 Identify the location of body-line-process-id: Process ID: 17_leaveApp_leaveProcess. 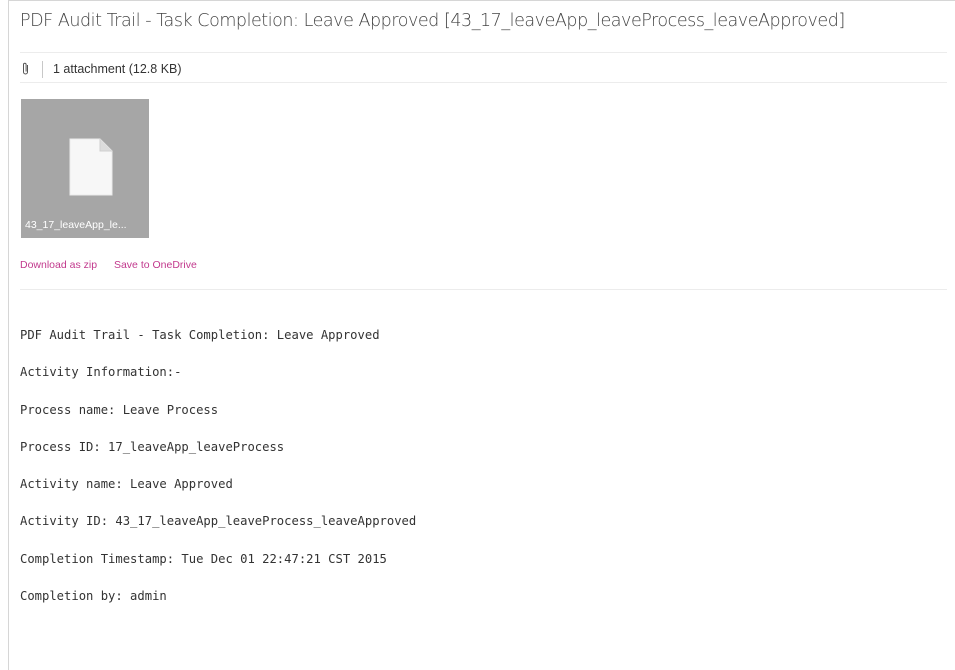
(152, 446).